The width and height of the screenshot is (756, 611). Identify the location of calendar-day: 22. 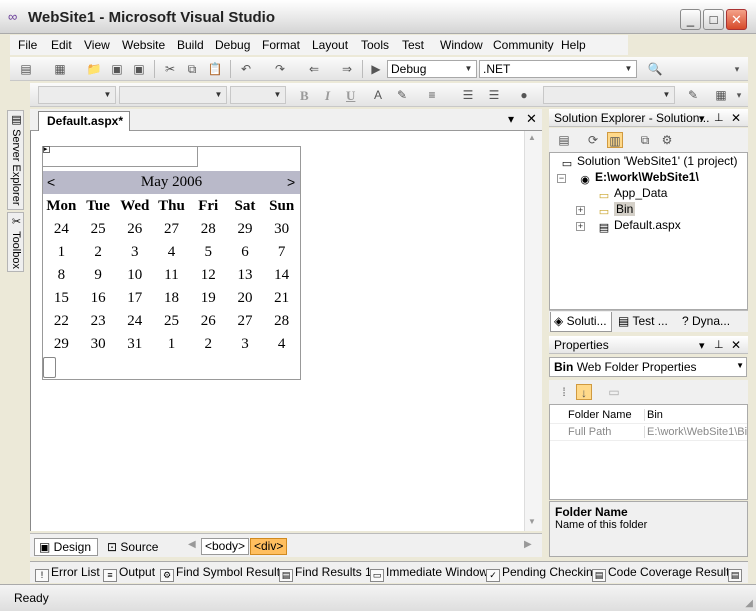
(61, 321).